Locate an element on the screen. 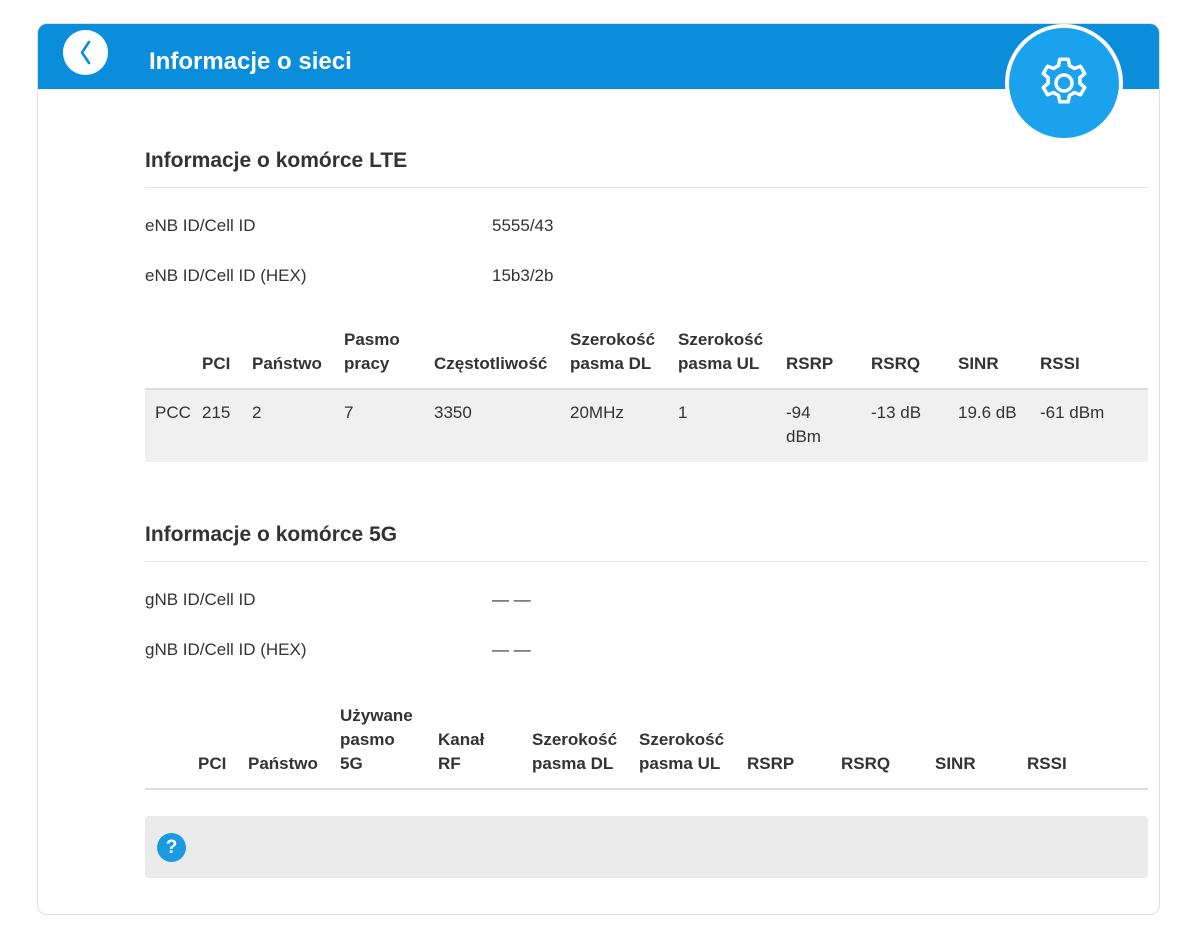 Image resolution: width=1192 pixels, height=930 pixels. gnb-cell-id-hex-value: — — is located at coordinates (511, 649).